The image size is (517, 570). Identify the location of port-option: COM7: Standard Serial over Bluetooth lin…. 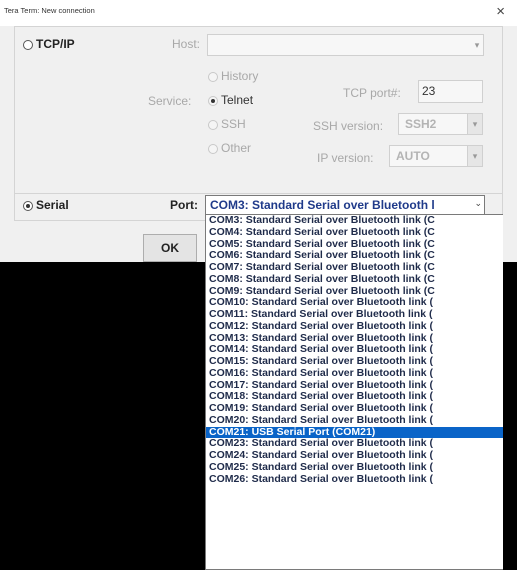
(354, 268).